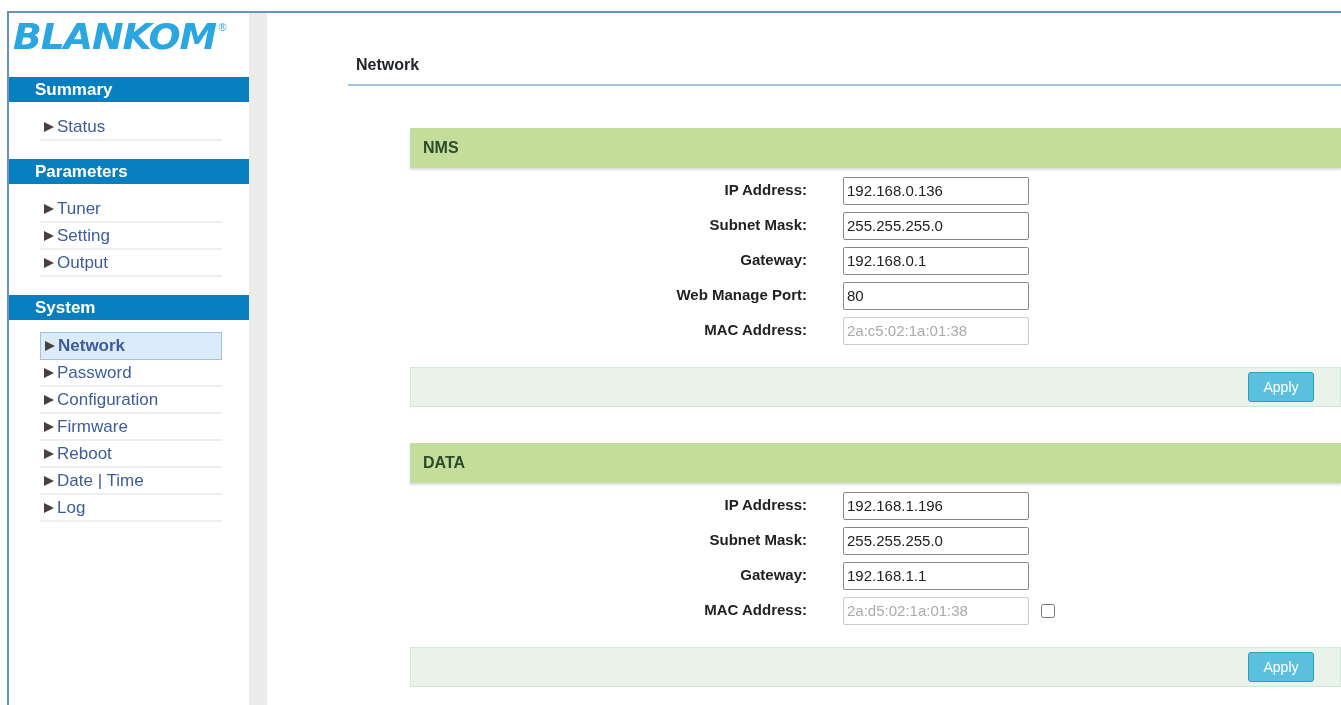  What do you see at coordinates (875, 463) in the screenshot?
I see `section-header: DATA` at bounding box center [875, 463].